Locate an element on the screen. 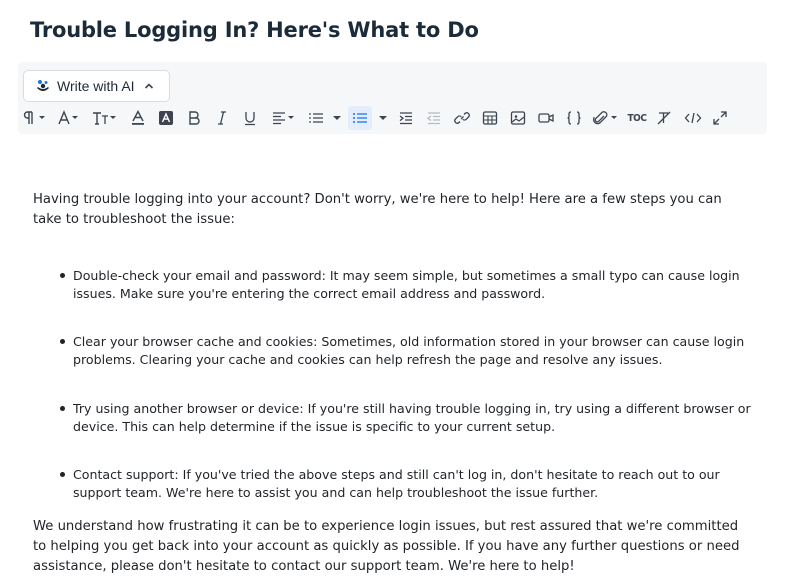 The height and width of the screenshot is (579, 797). link-icon is located at coordinates (462, 118).